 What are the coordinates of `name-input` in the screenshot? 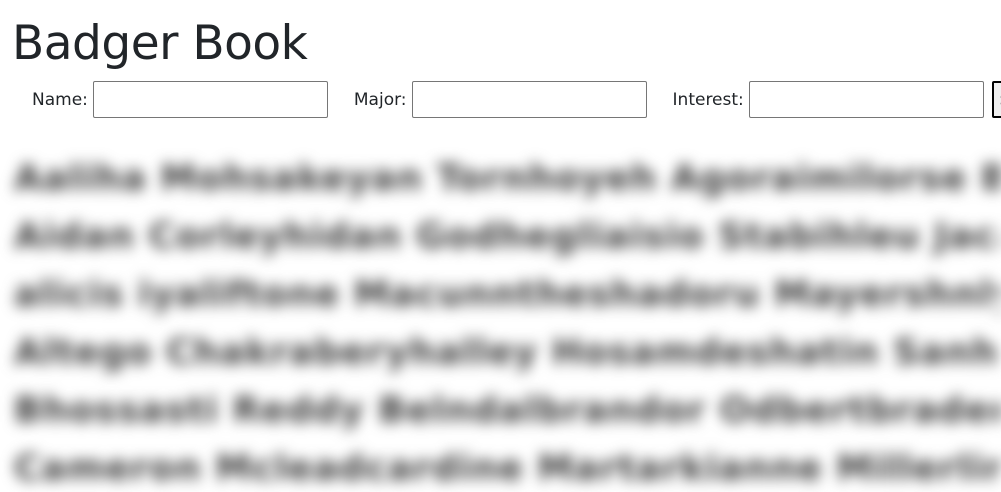 It's located at (210, 99).